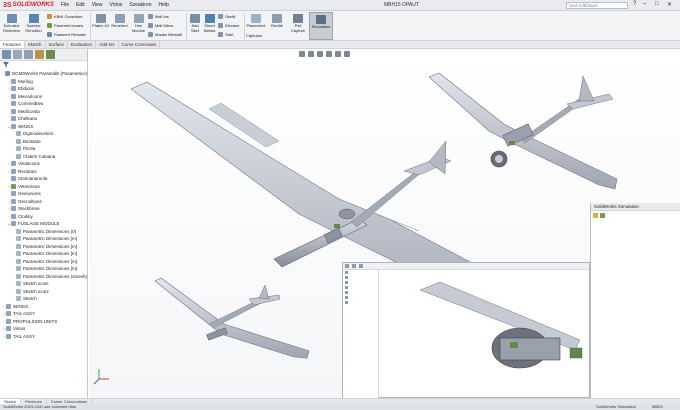 This screenshot has height=410, width=680. Describe the element at coordinates (466, 330) in the screenshot. I see `inset-assembly-window` at that location.